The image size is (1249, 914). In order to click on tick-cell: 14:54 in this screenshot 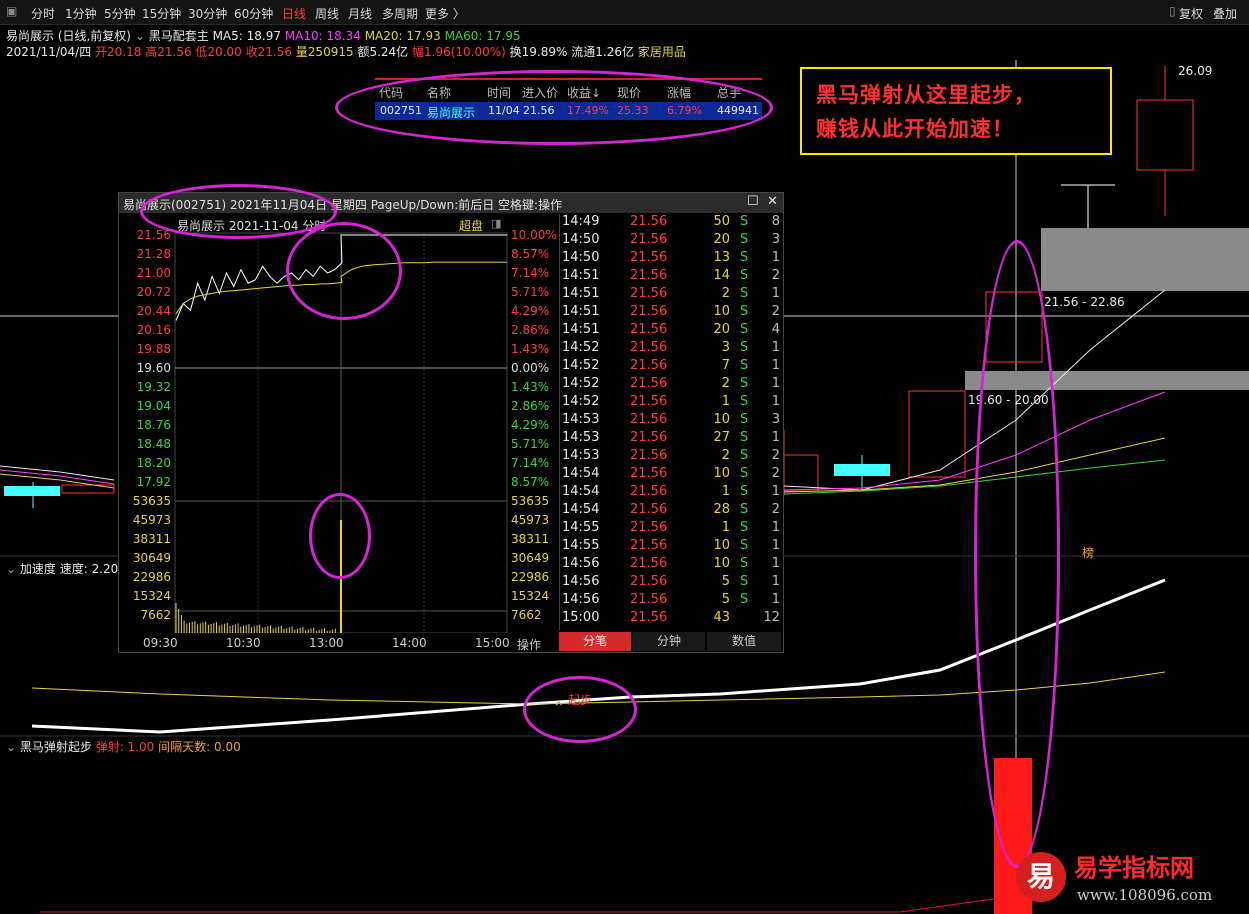, I will do `click(581, 509)`.